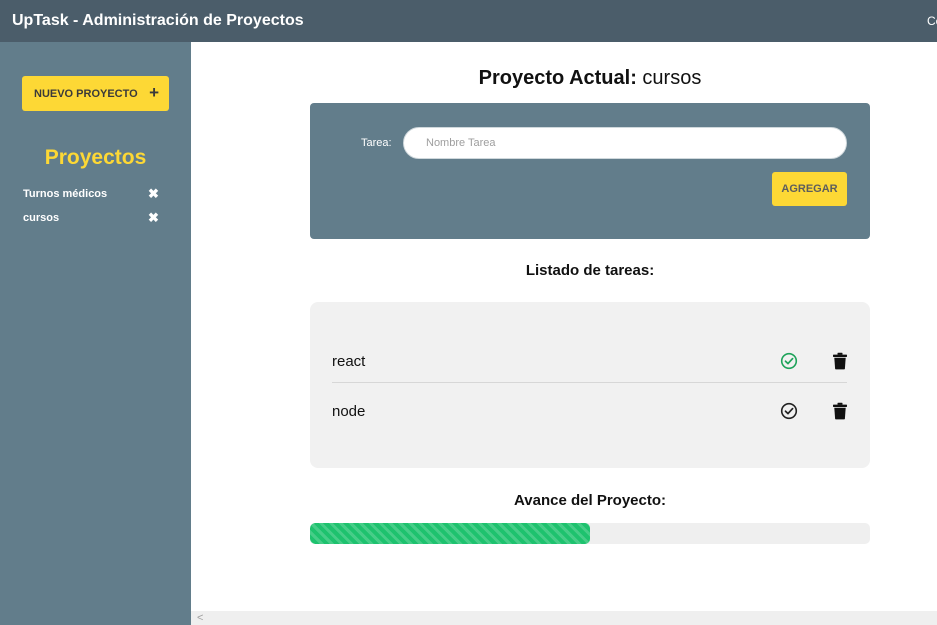 The width and height of the screenshot is (937, 625). What do you see at coordinates (86, 93) in the screenshot?
I see `new-project-label: NUEVO PROYECTO` at bounding box center [86, 93].